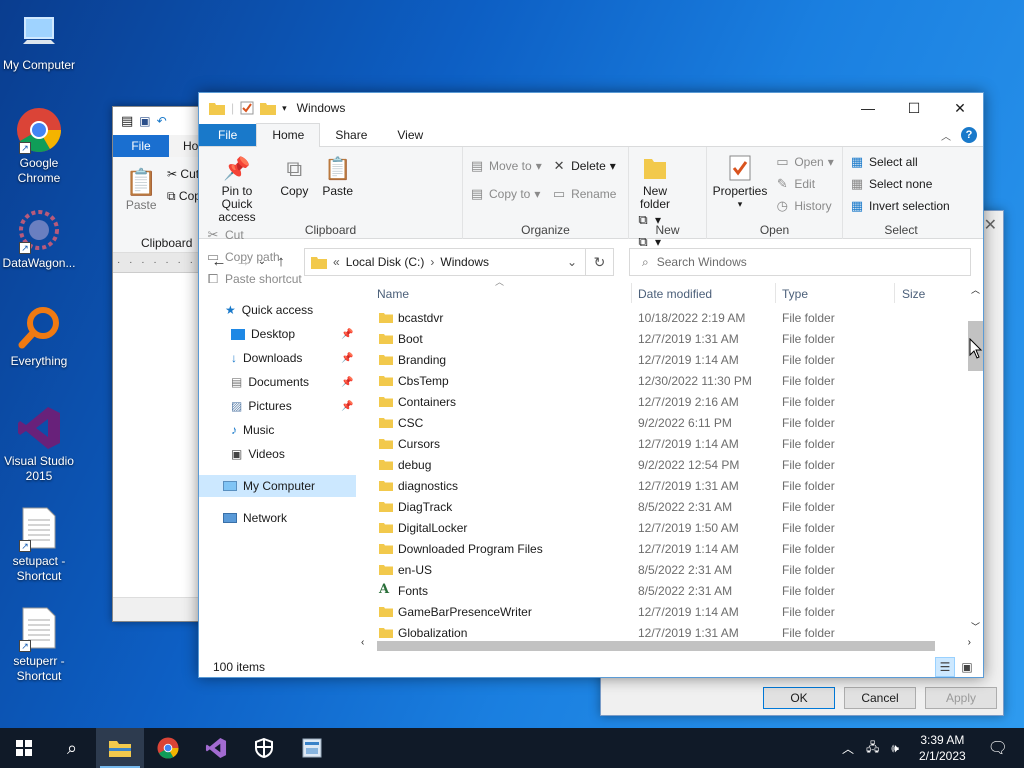 The image size is (1024, 768). Describe the element at coordinates (269, 310) in the screenshot. I see `nav-quick-access: ★ Quick access` at that location.